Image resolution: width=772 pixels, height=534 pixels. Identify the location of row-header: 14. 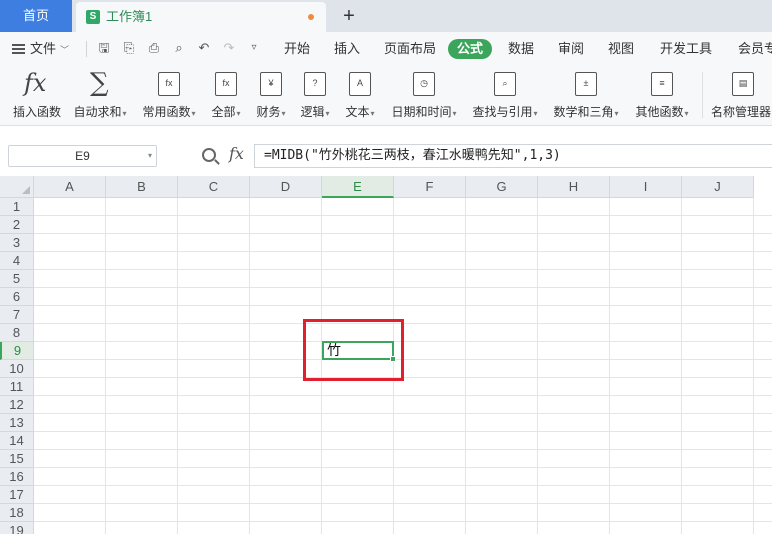
(17, 441).